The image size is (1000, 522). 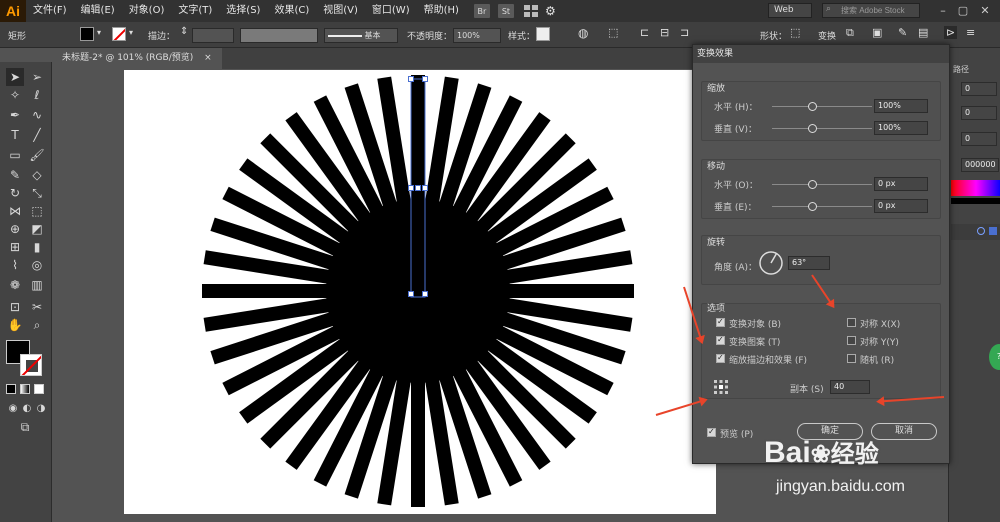 What do you see at coordinates (851, 340) in the screenshot?
I see `reflect-y-checkbox` at bounding box center [851, 340].